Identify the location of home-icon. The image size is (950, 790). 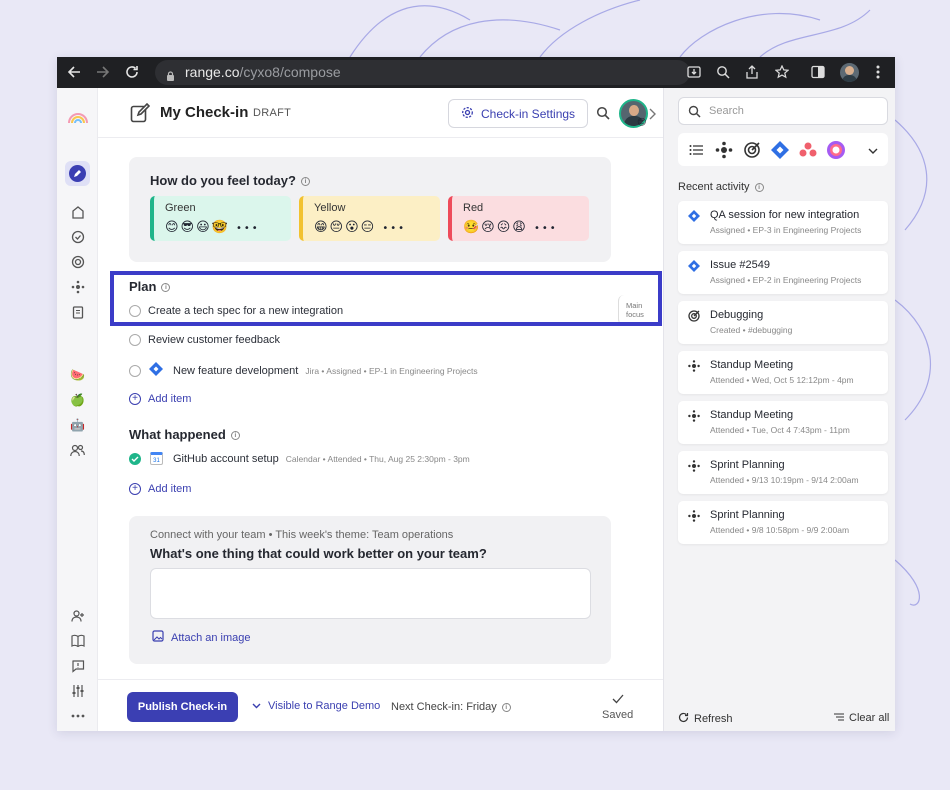
(77, 211).